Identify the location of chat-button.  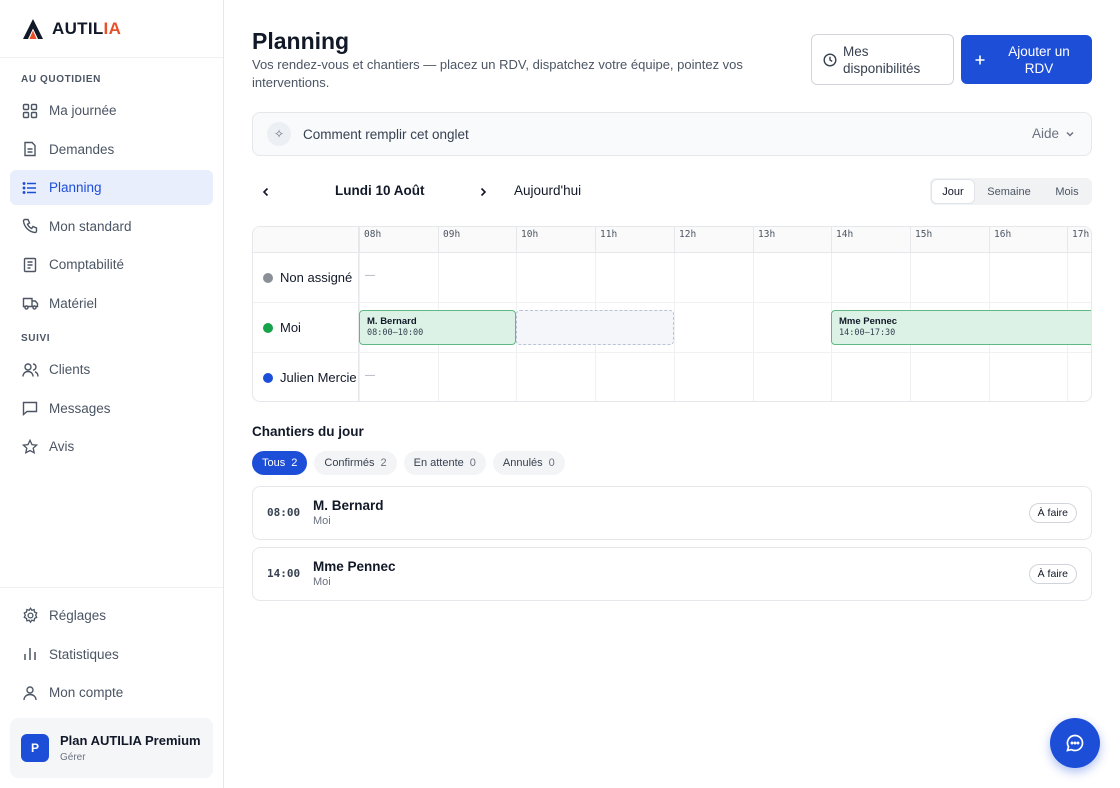
(1075, 743).